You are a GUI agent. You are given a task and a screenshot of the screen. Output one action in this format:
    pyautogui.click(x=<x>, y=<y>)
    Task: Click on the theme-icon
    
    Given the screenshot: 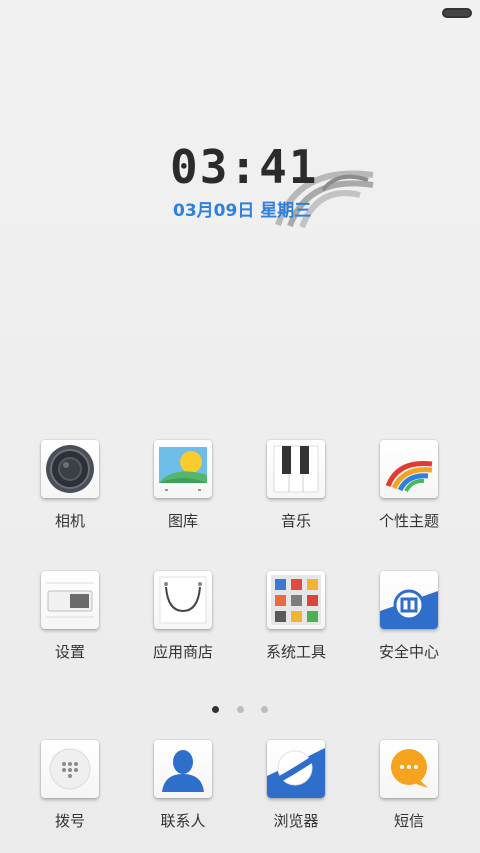 What is the action you would take?
    pyautogui.click(x=409, y=476)
    